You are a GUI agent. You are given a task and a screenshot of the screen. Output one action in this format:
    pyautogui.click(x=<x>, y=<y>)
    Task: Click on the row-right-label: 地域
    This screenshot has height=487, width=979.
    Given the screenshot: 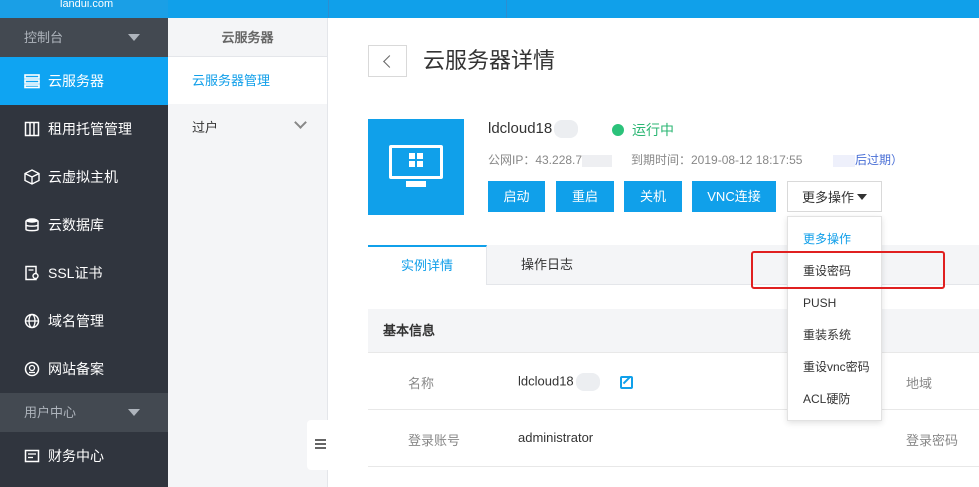 What is the action you would take?
    pyautogui.click(x=919, y=383)
    